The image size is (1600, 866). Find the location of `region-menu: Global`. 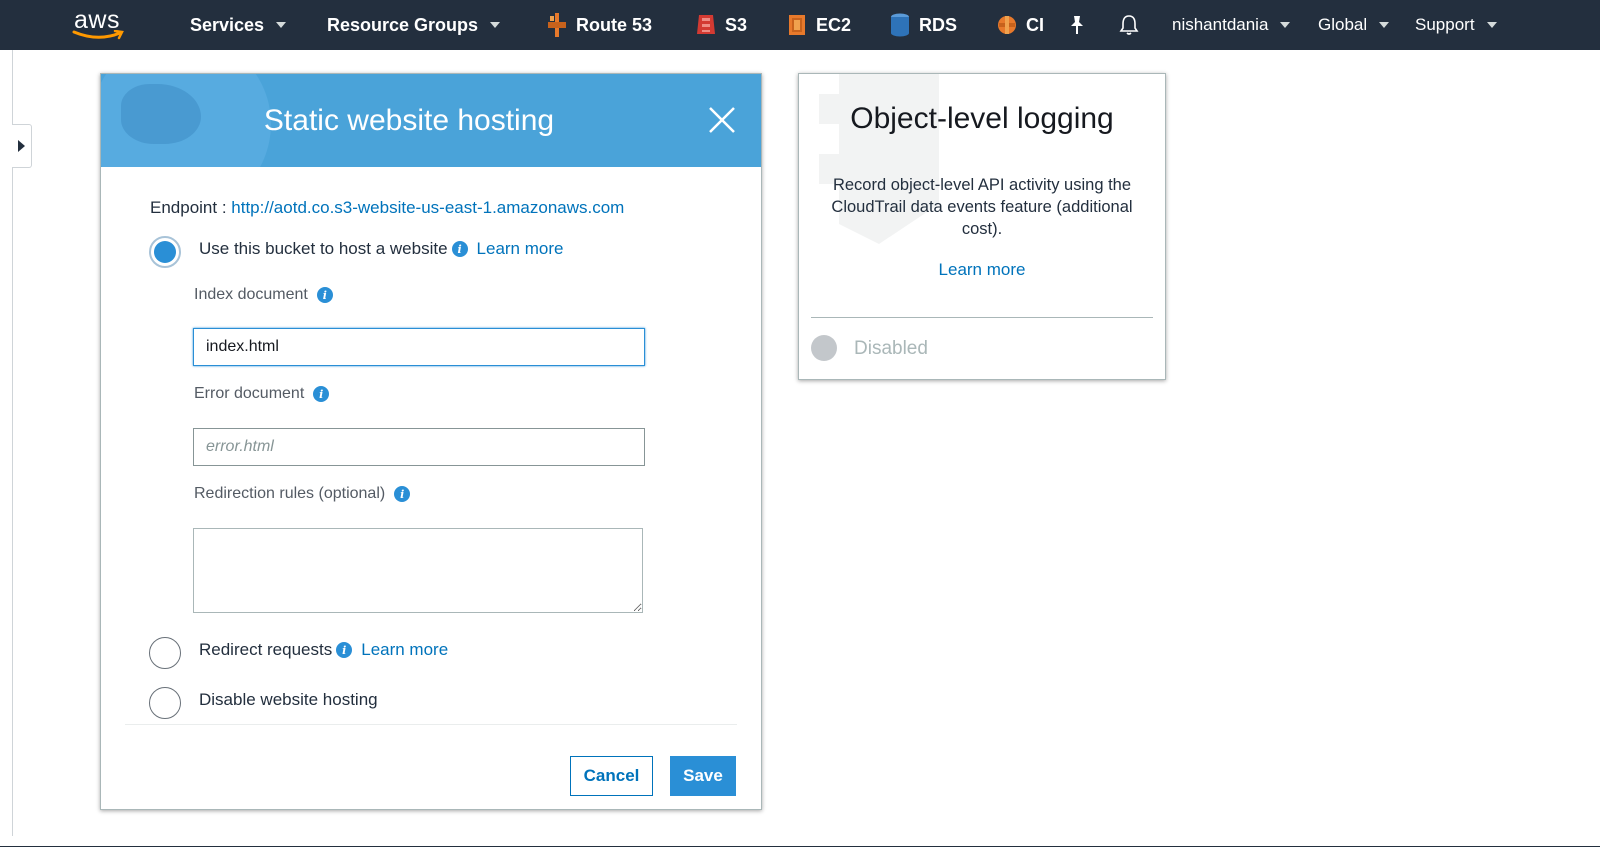

region-menu: Global is located at coordinates (1354, 25).